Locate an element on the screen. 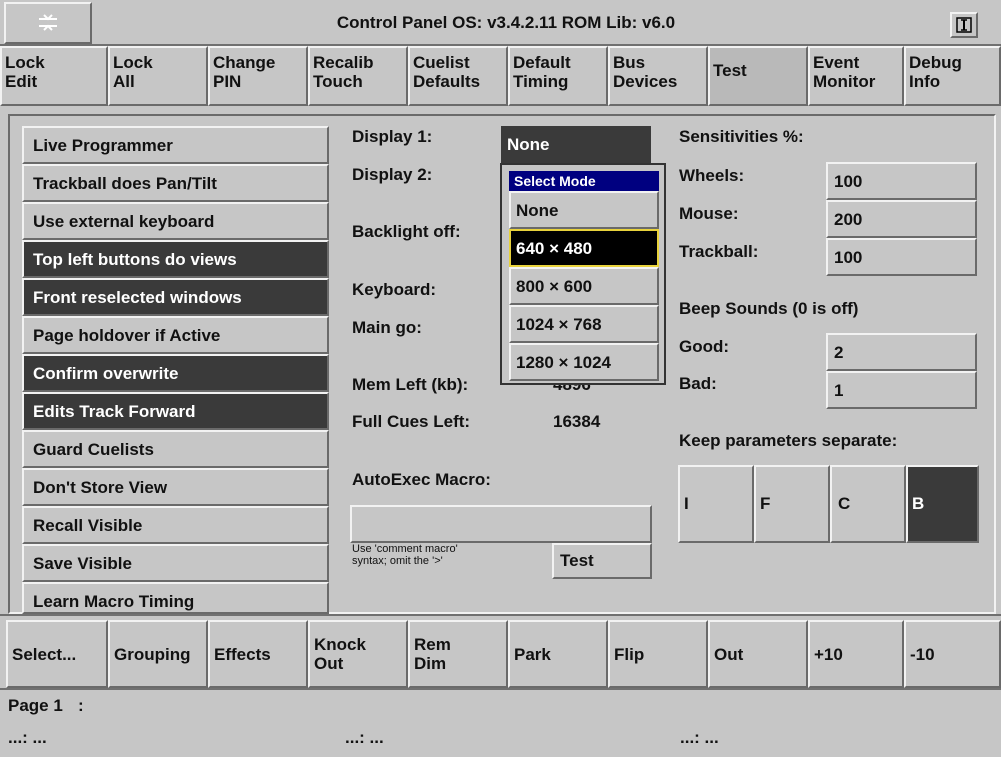 The height and width of the screenshot is (757, 1001). keyboard-label: Keyboard: is located at coordinates (394, 289).